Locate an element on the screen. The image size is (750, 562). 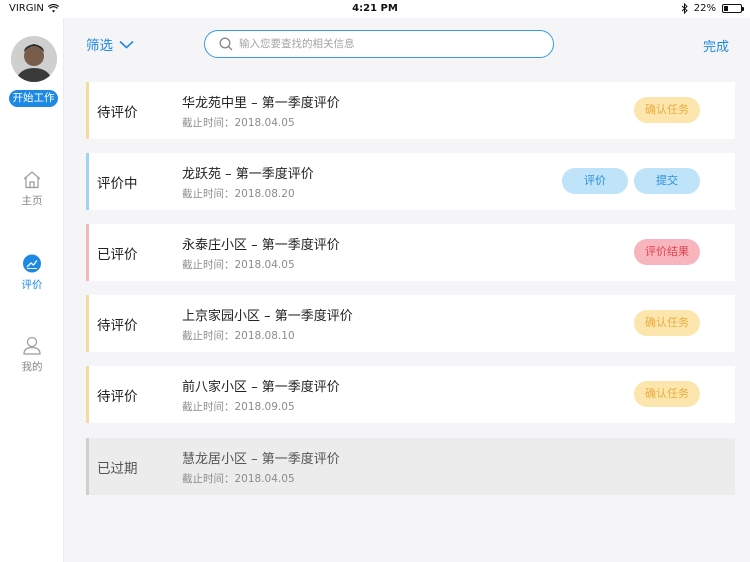
nav-rating: 评价 is located at coordinates (32, 273).